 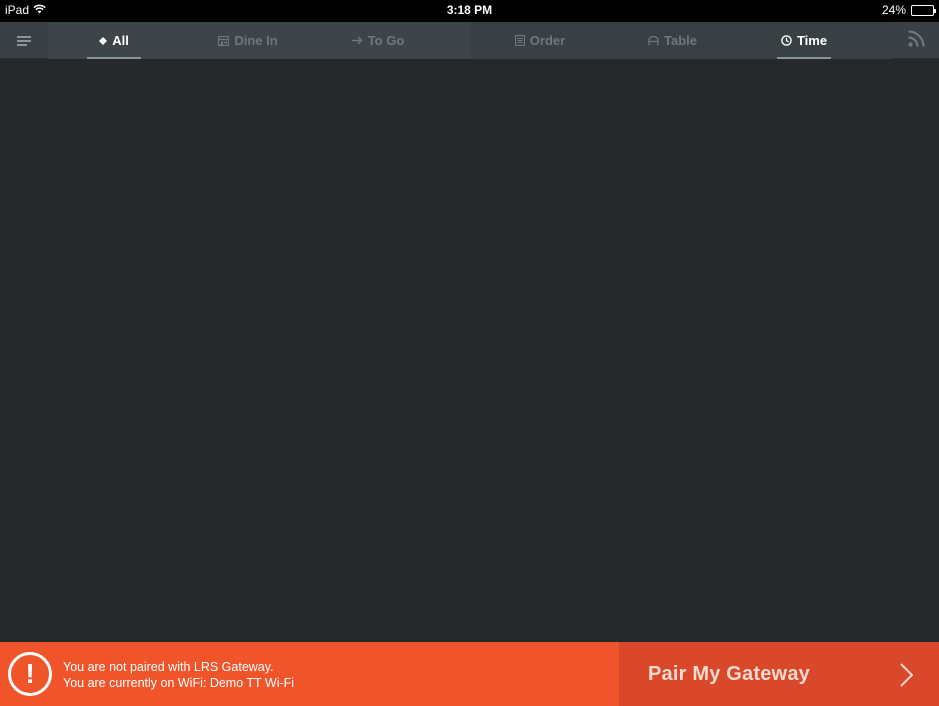 I want to click on feed-button, so click(x=916, y=40).